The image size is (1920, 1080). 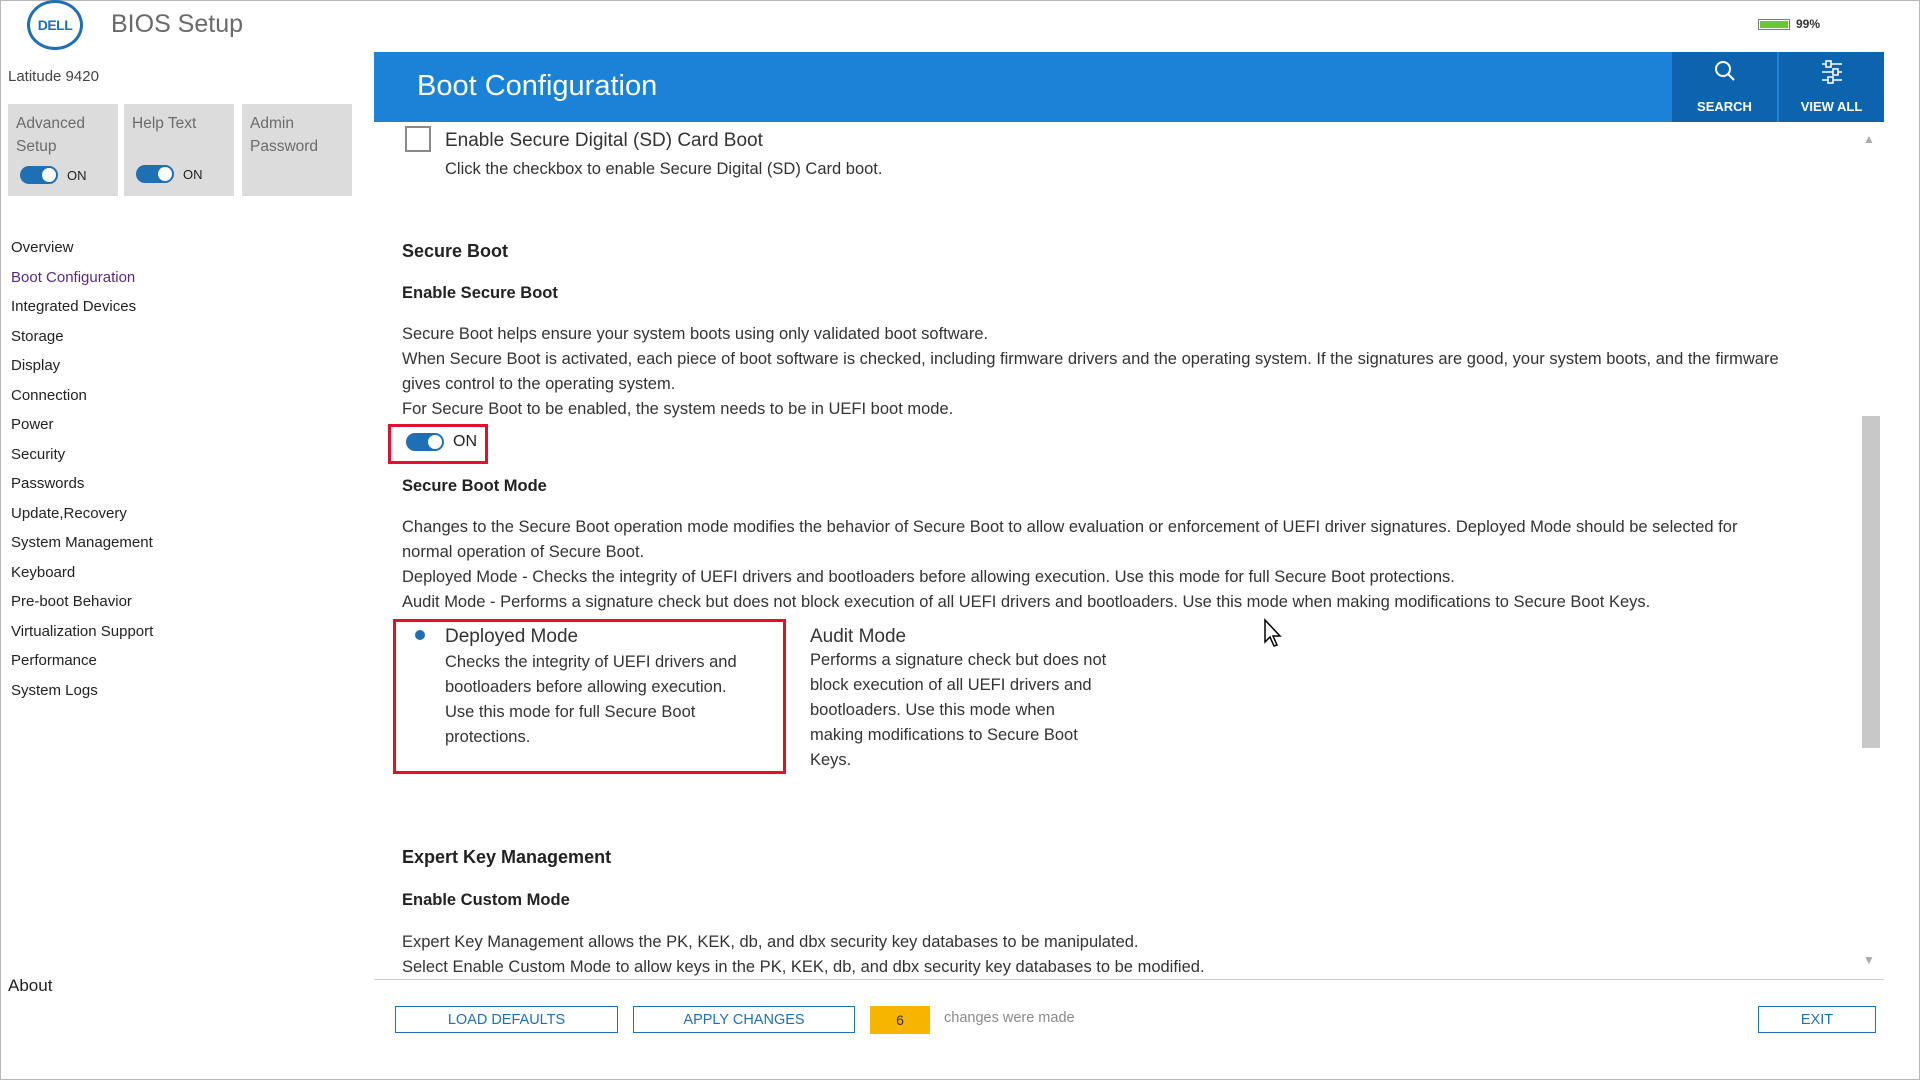 I want to click on deployed-mode-radio, so click(x=420, y=635).